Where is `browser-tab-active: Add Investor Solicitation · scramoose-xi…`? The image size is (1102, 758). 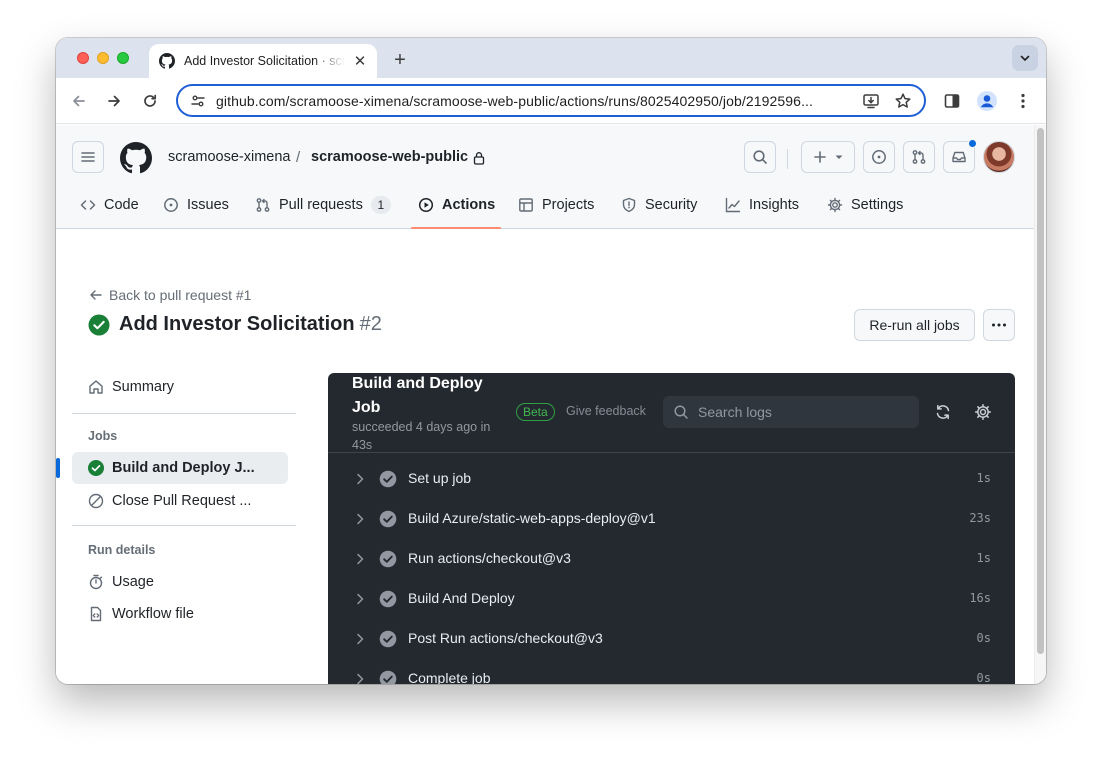 browser-tab-active: Add Investor Solicitation · scramoose-xi… is located at coordinates (263, 61).